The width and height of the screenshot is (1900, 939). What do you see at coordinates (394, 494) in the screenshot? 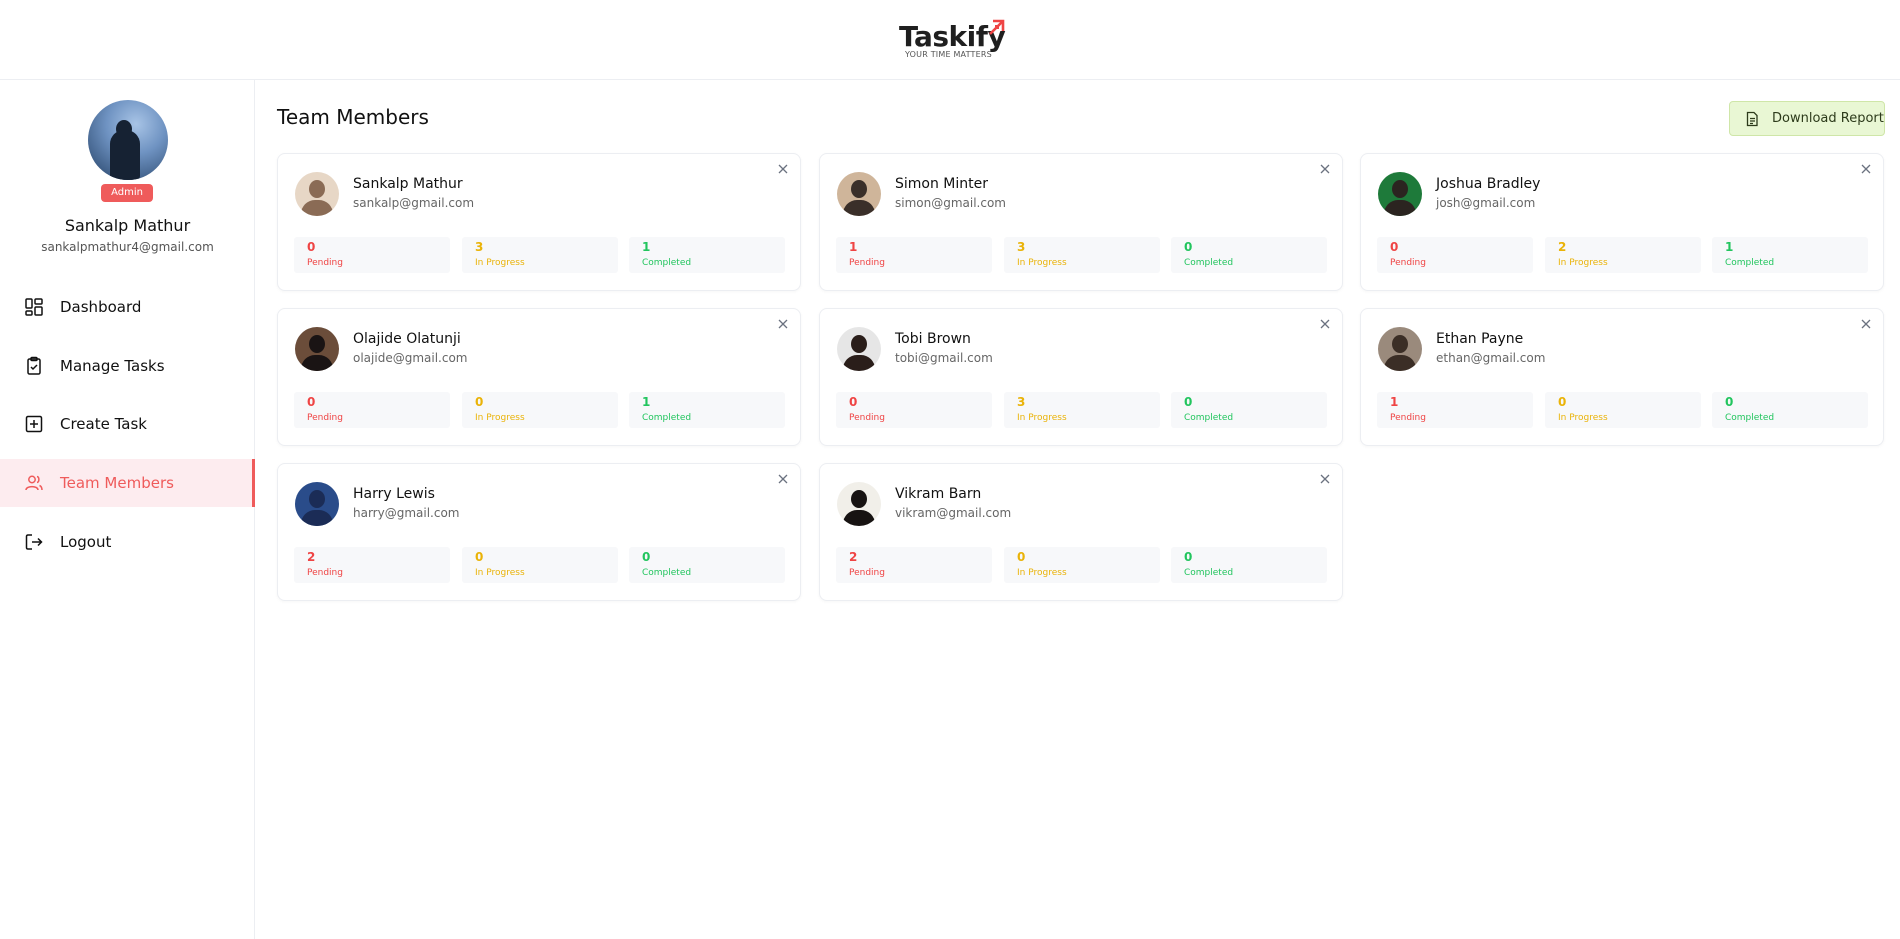
I see `member-name: Harry Lewis` at bounding box center [394, 494].